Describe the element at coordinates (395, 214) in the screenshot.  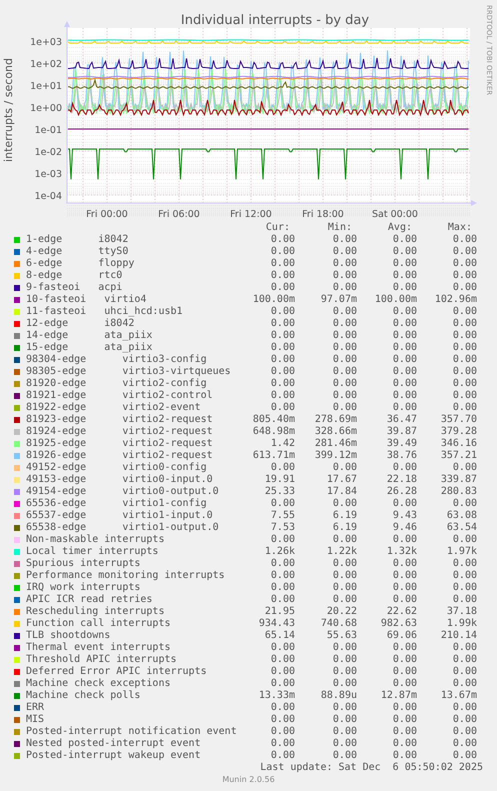
I see `x-tick-label: Sat 00:00` at that location.